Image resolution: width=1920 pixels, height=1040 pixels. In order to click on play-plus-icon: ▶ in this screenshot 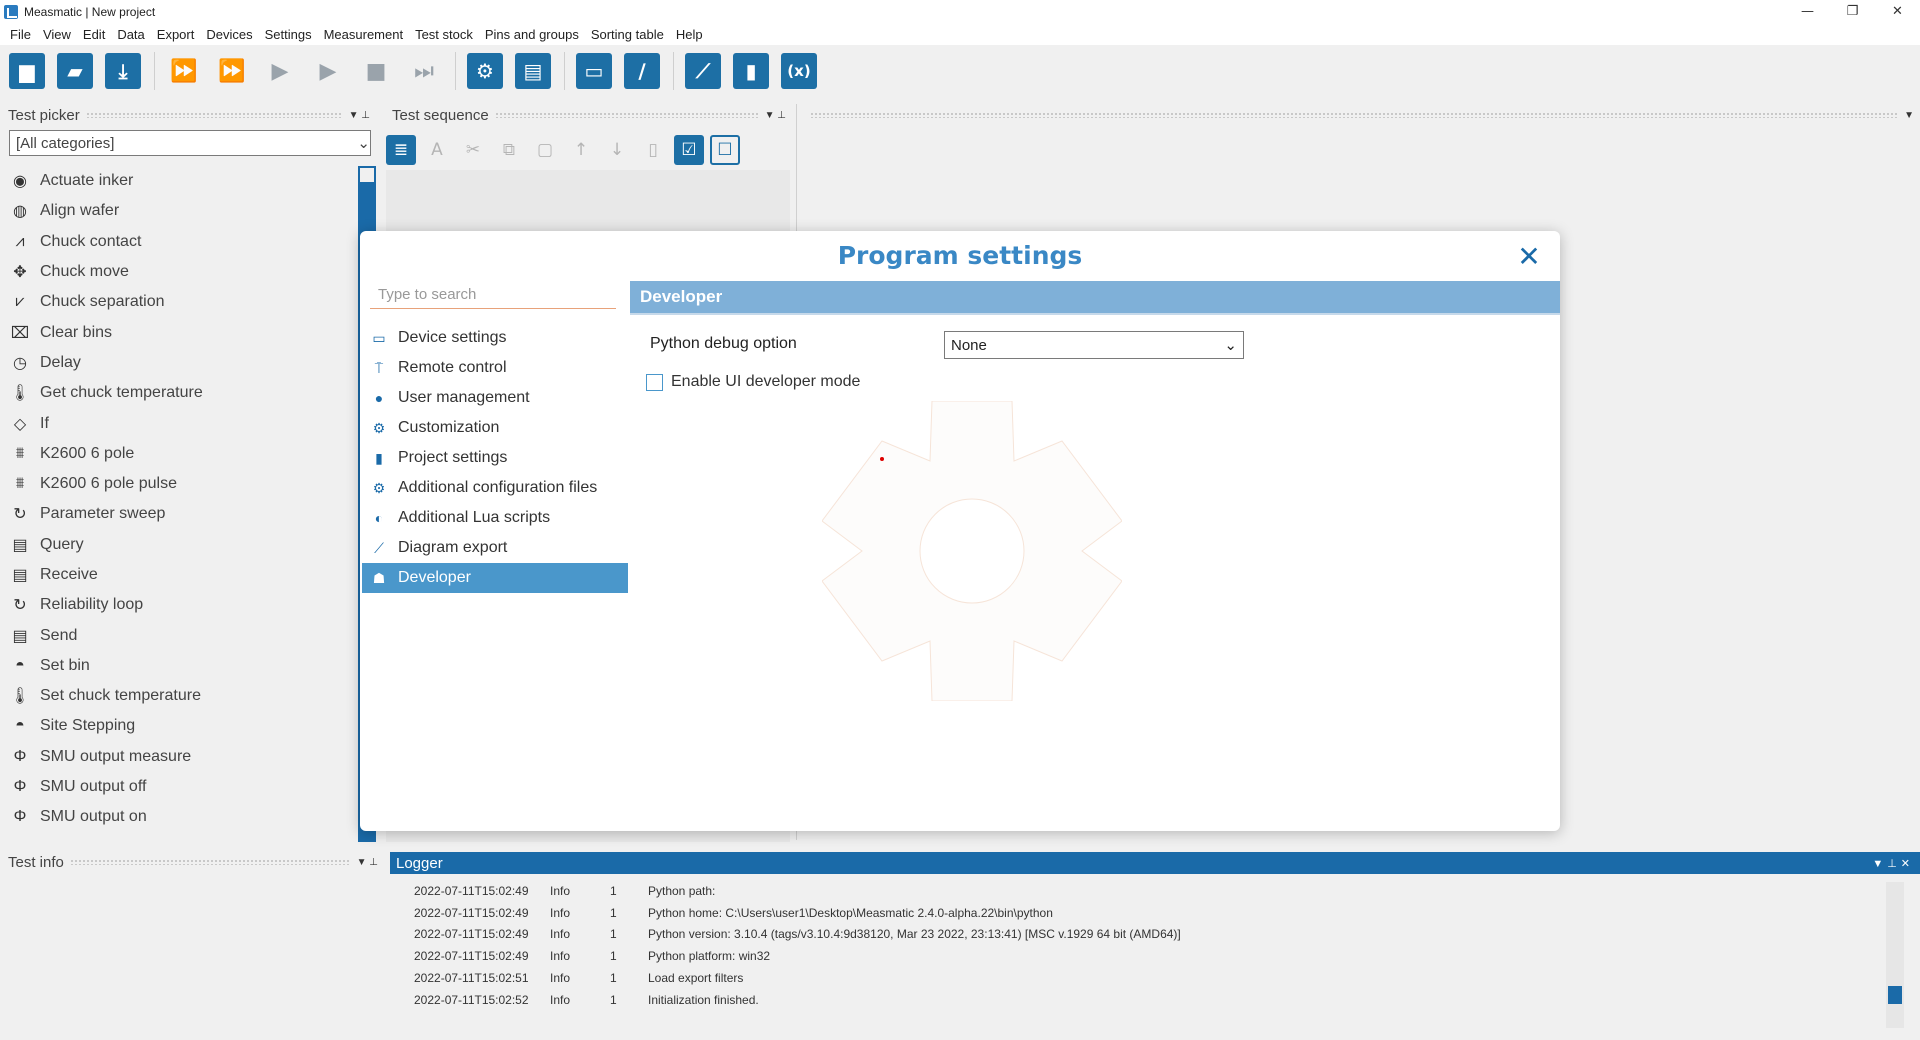, I will do `click(328, 71)`.